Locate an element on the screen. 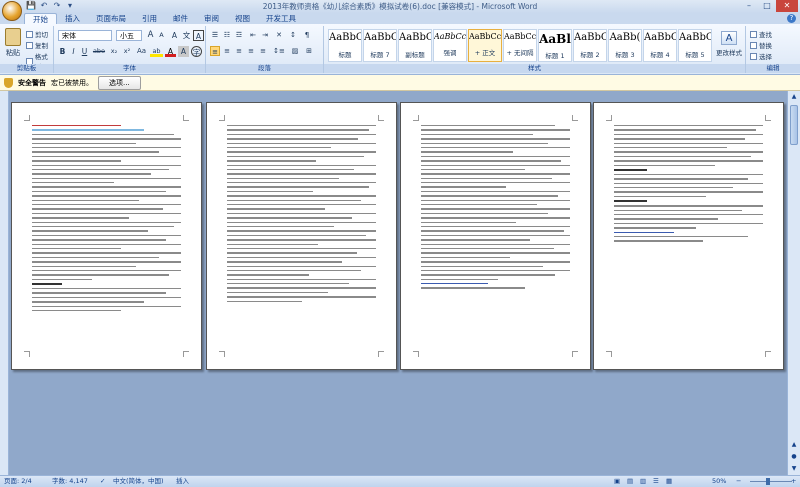 The width and height of the screenshot is (800, 487). scroll-thumb is located at coordinates (794, 125).